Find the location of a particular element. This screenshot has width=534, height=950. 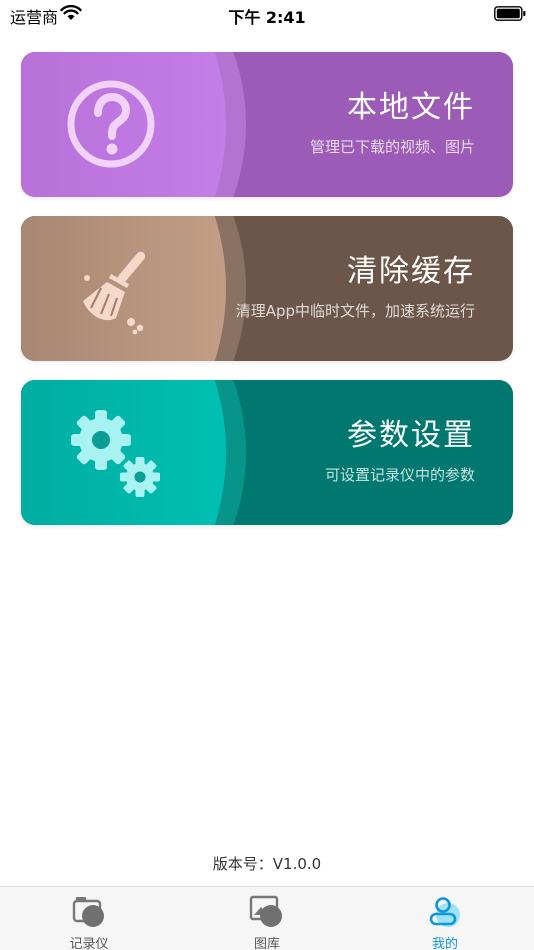

status-bar: 运营商 下午 2:41 is located at coordinates (267, 15).